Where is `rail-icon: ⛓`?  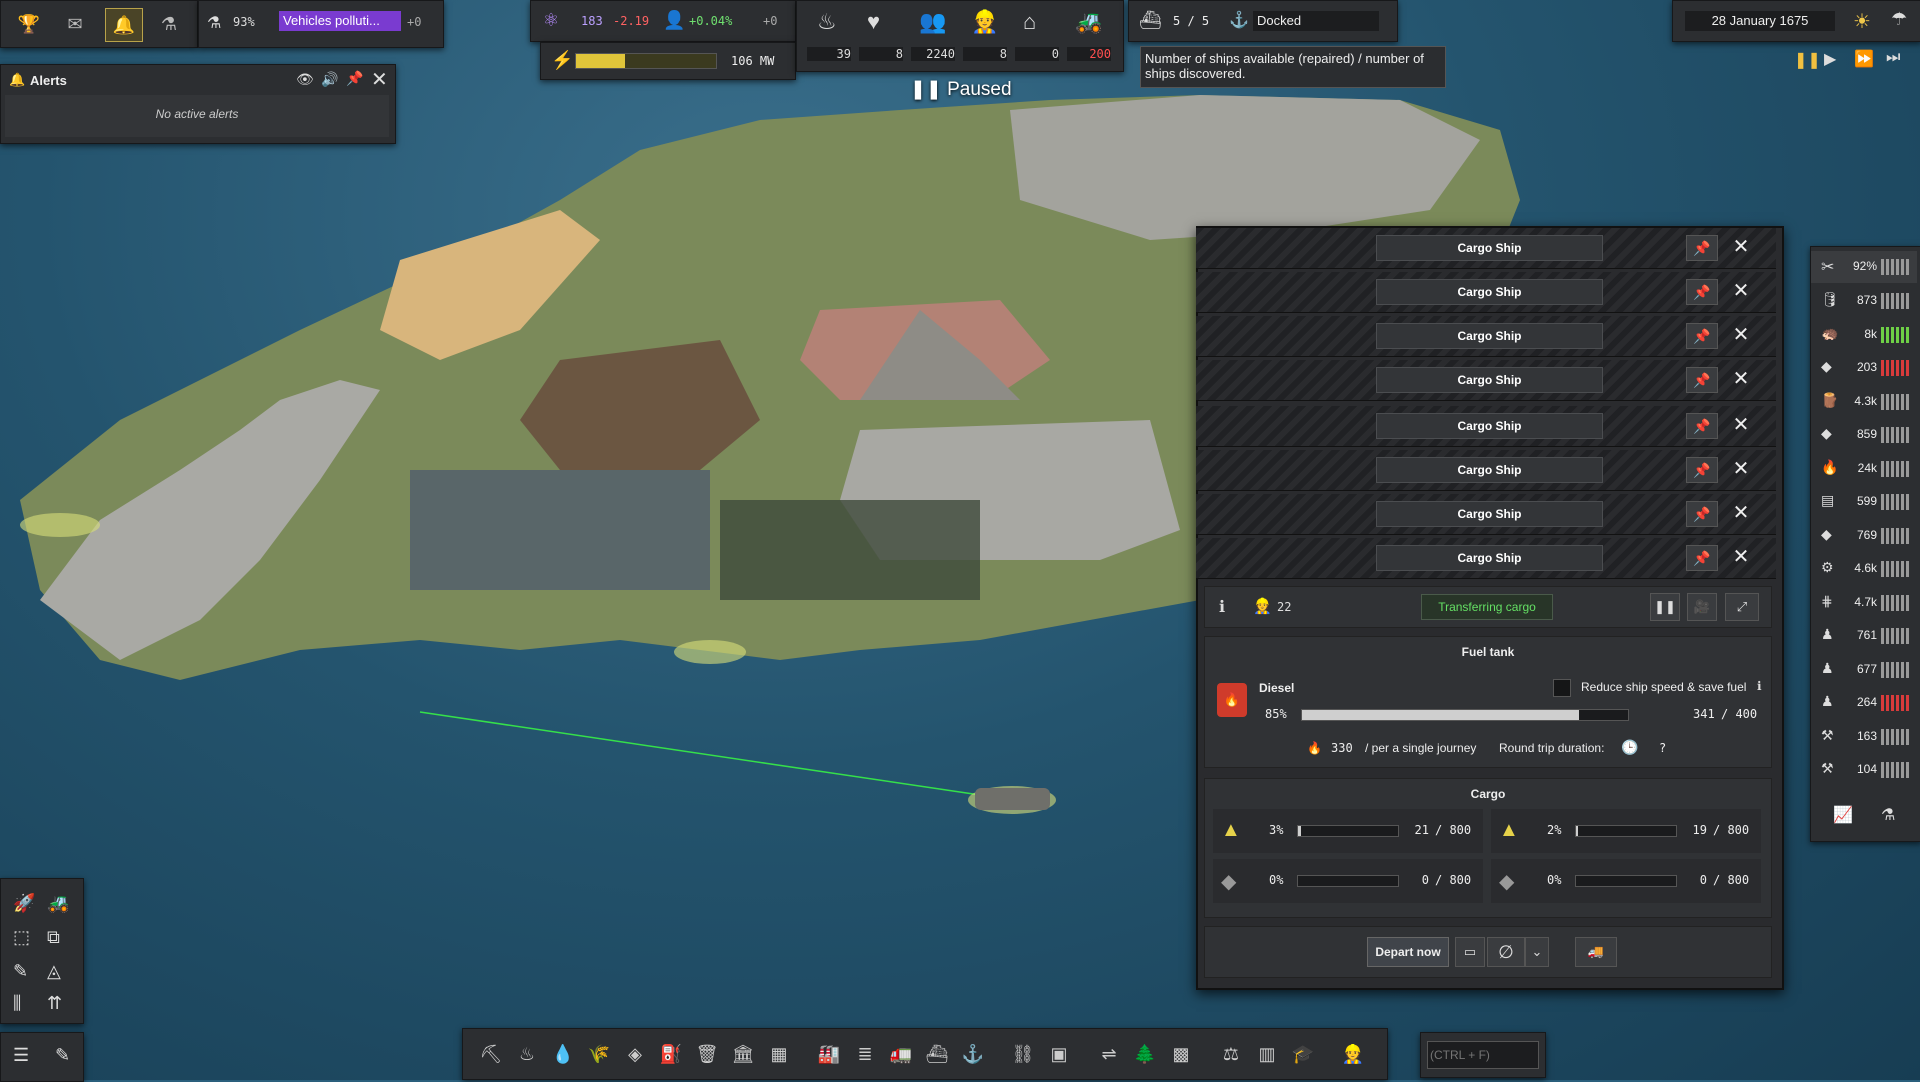
rail-icon: ⛓ is located at coordinates (1023, 1054).